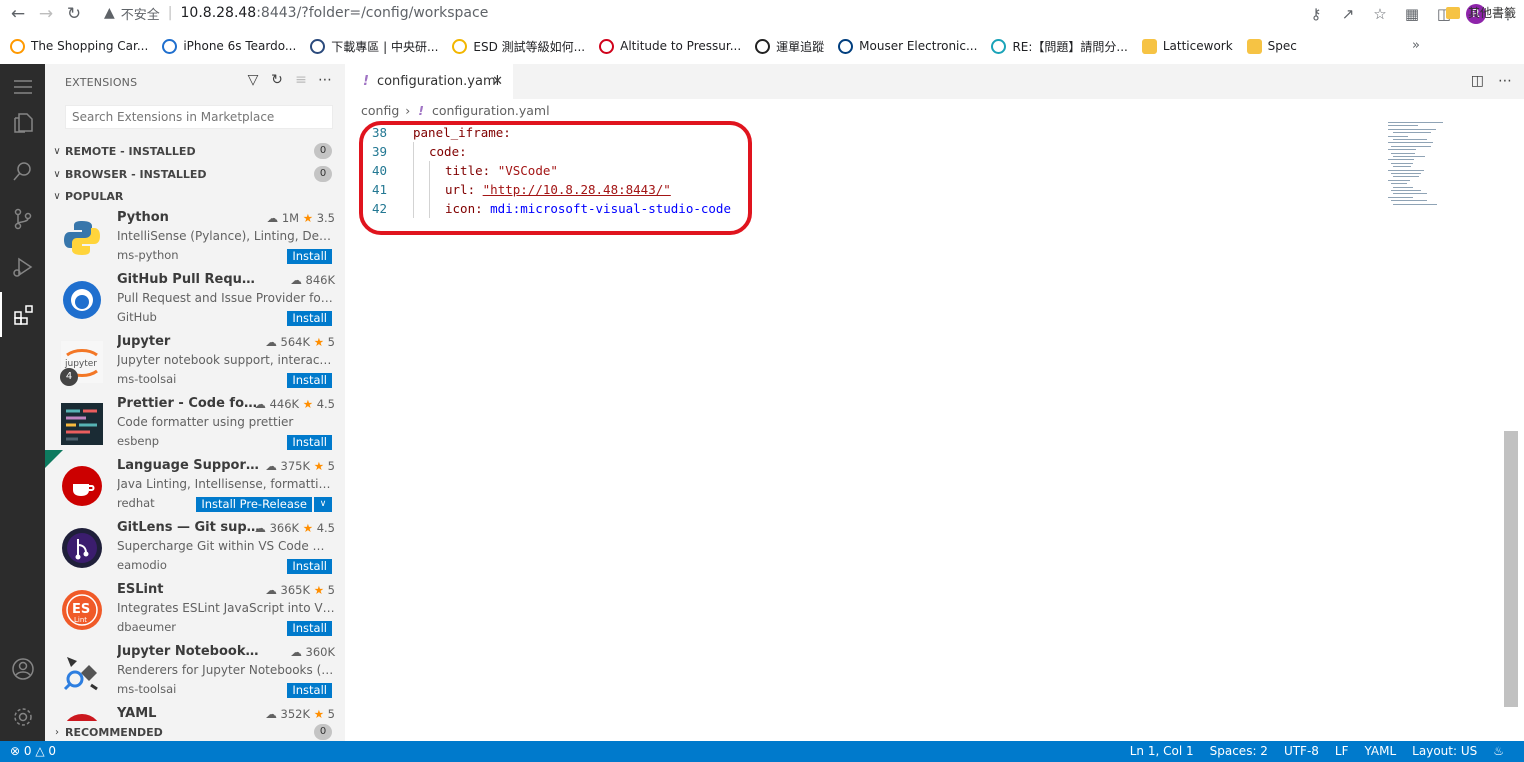  What do you see at coordinates (147, 379) in the screenshot?
I see `extension-publisher: ms-toolsai` at bounding box center [147, 379].